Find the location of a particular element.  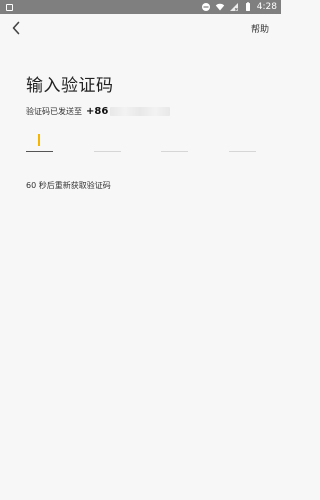

chevron-left-icon is located at coordinates (16, 28).